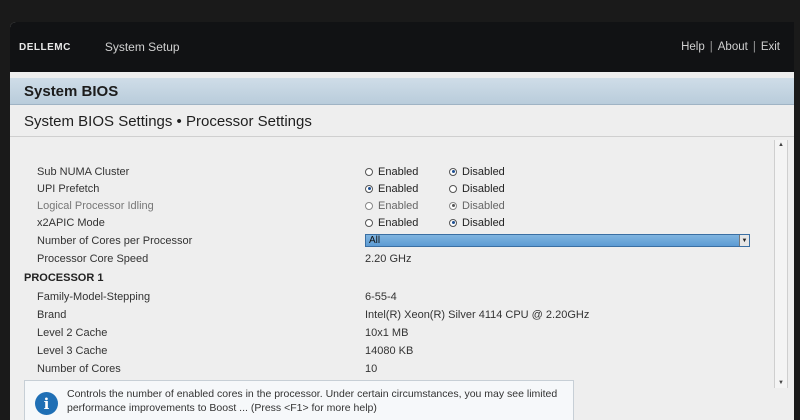 The width and height of the screenshot is (800, 420). Describe the element at coordinates (371, 368) in the screenshot. I see `info-value: 10` at that location.